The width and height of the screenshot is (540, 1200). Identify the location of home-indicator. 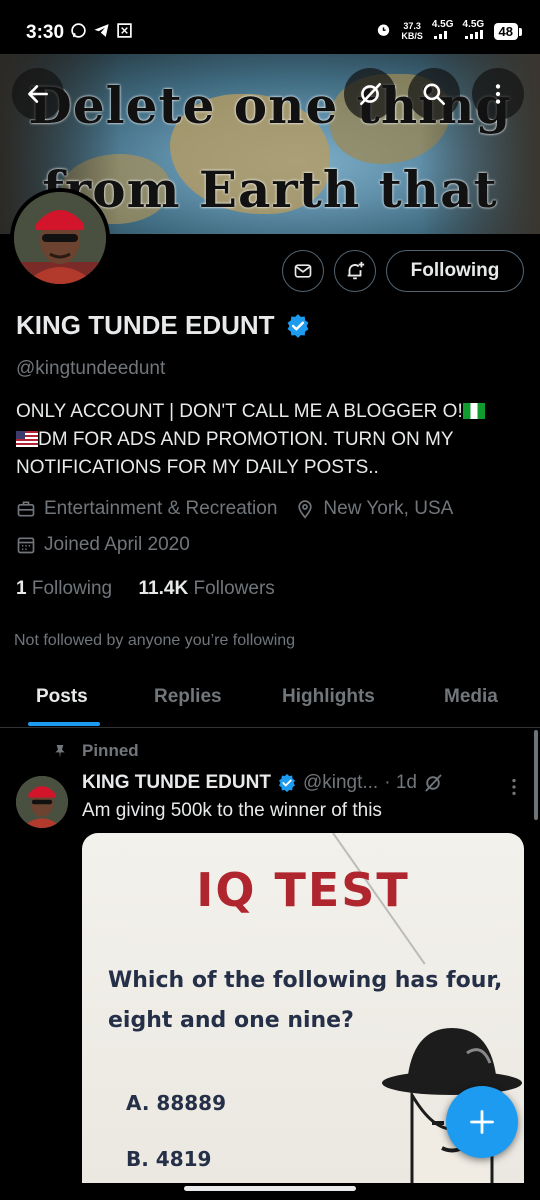
(270, 1188).